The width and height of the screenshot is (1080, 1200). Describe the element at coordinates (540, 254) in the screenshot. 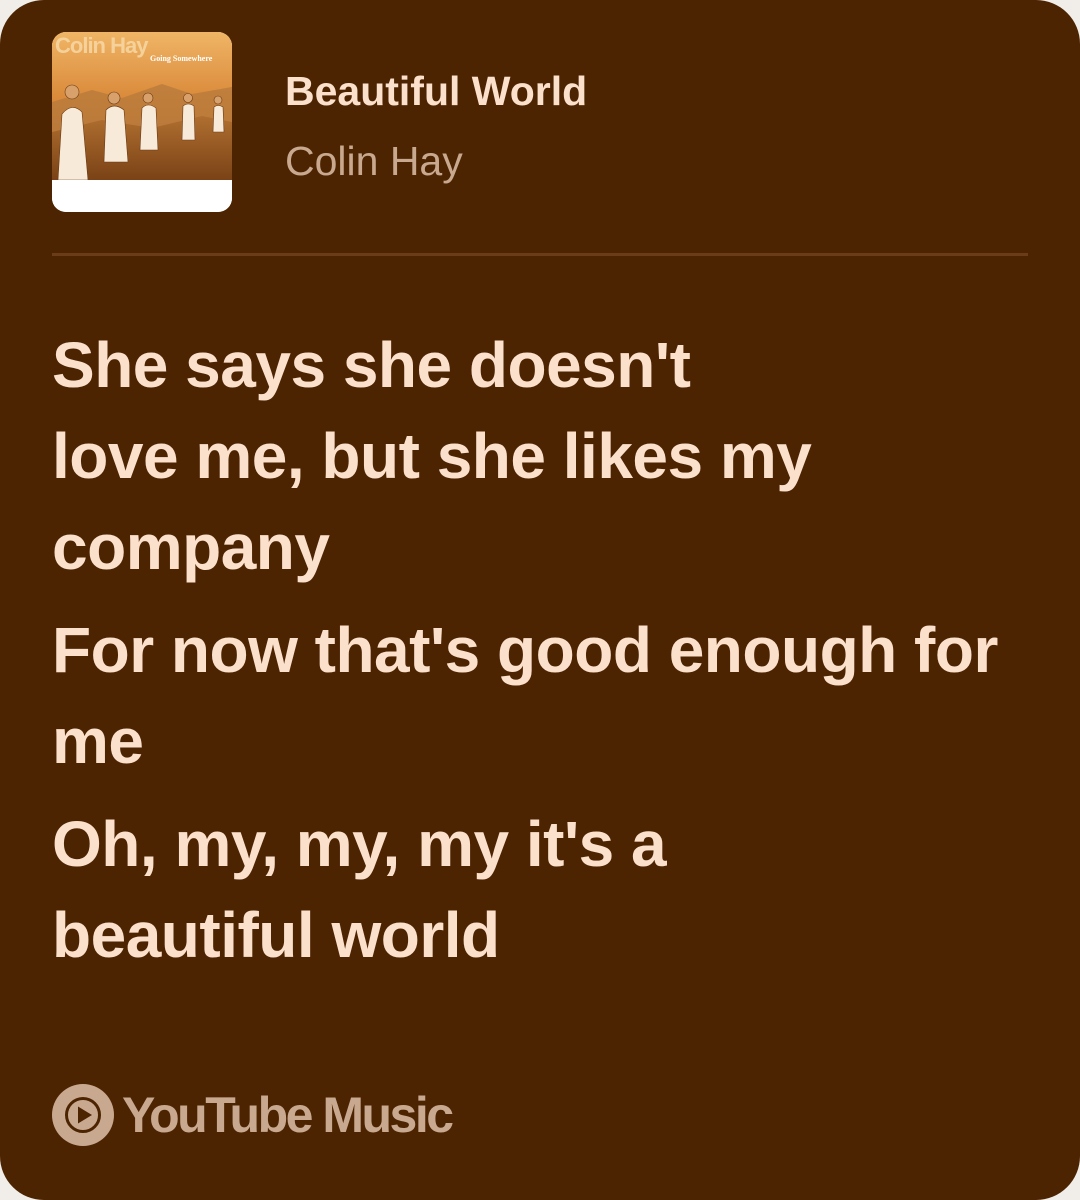

I see `divider` at that location.